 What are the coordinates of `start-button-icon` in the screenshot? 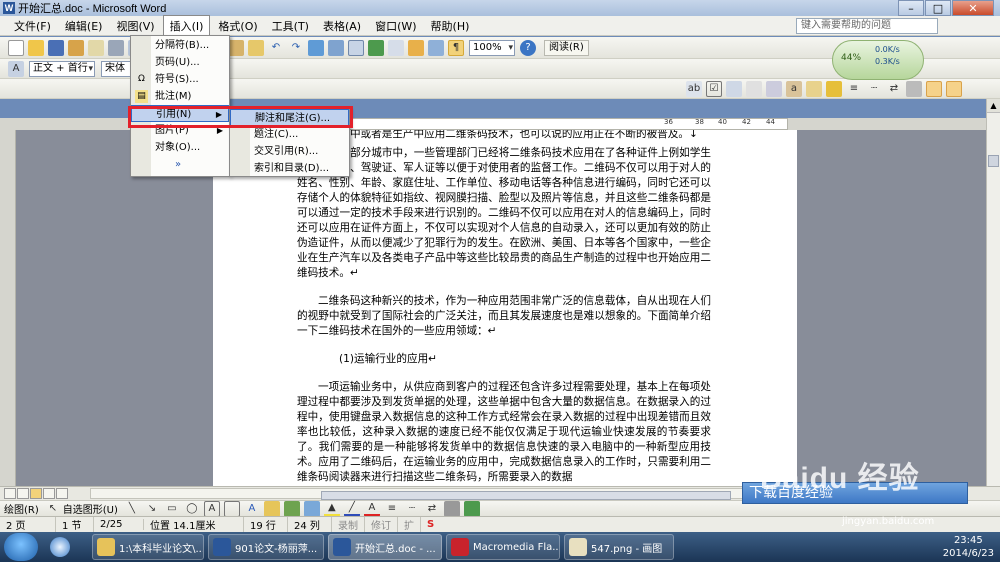 It's located at (21, 547).